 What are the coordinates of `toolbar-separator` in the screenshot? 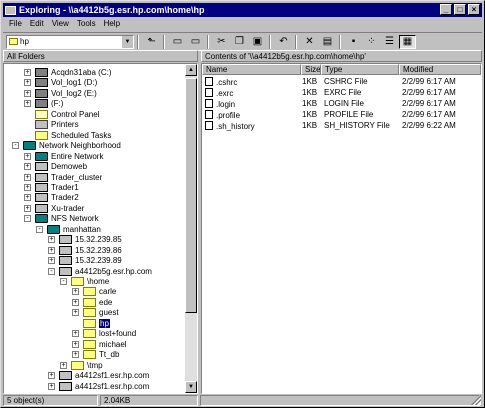 It's located at (164, 41).